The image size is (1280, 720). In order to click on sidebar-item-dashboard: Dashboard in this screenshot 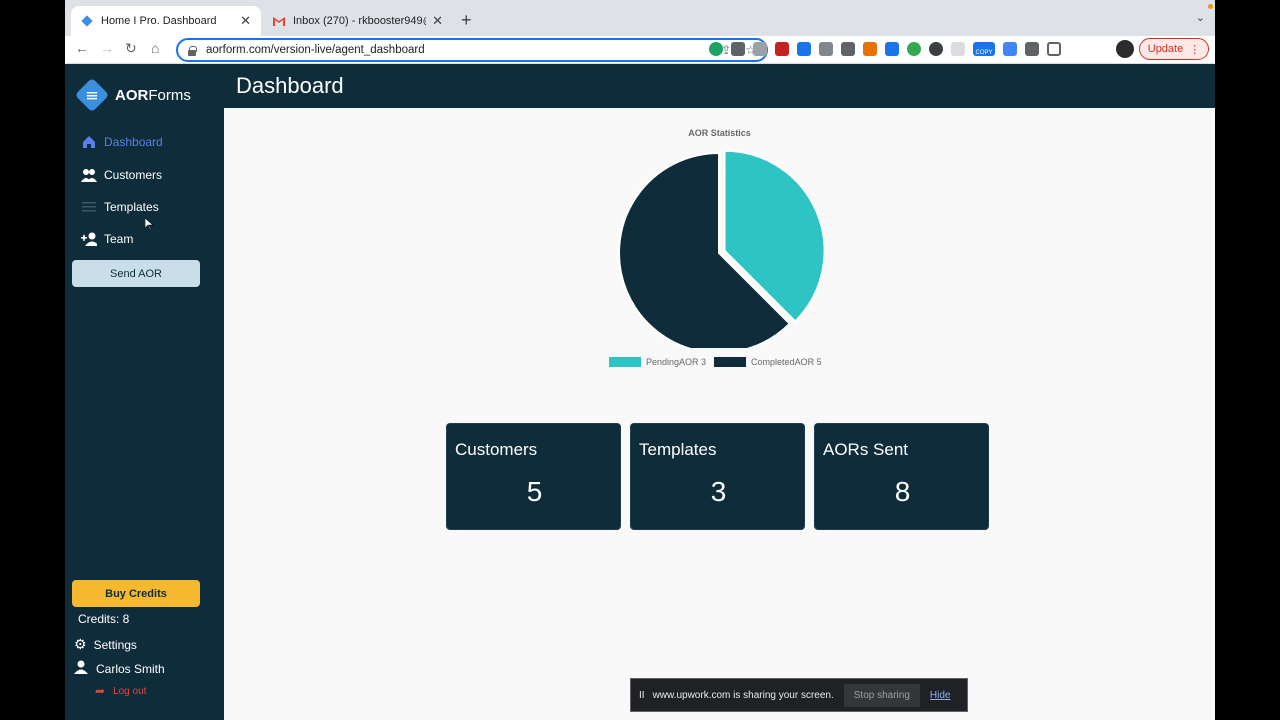, I will do `click(122, 142)`.